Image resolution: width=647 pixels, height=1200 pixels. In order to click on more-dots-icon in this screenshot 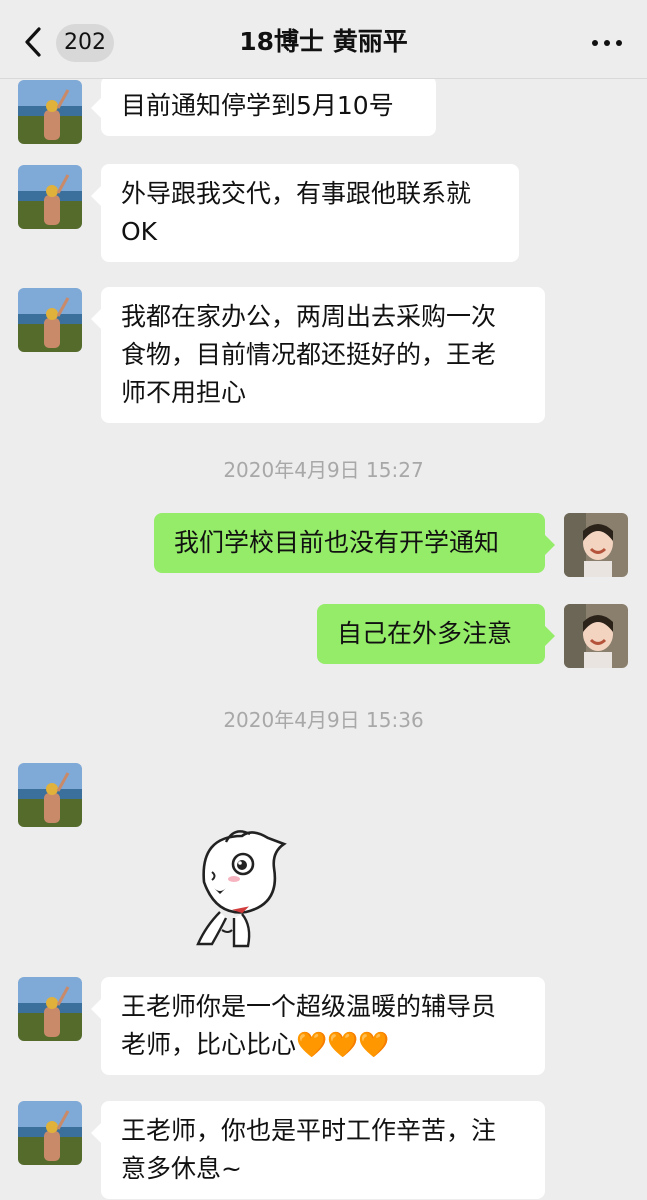, I will do `click(607, 43)`.